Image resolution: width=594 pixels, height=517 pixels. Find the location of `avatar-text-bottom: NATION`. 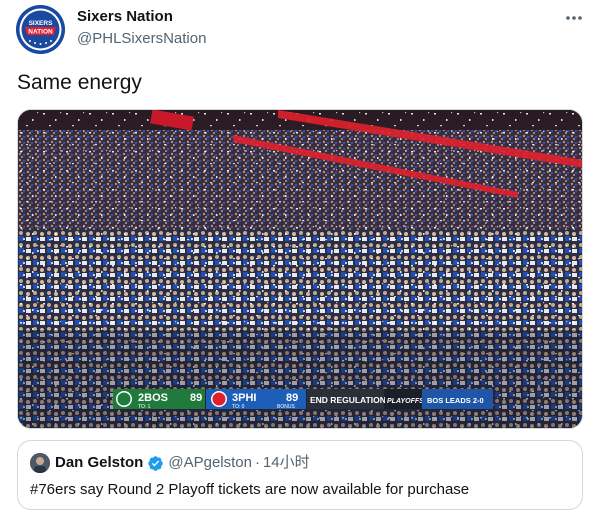

avatar-text-bottom: NATION is located at coordinates (40, 32).